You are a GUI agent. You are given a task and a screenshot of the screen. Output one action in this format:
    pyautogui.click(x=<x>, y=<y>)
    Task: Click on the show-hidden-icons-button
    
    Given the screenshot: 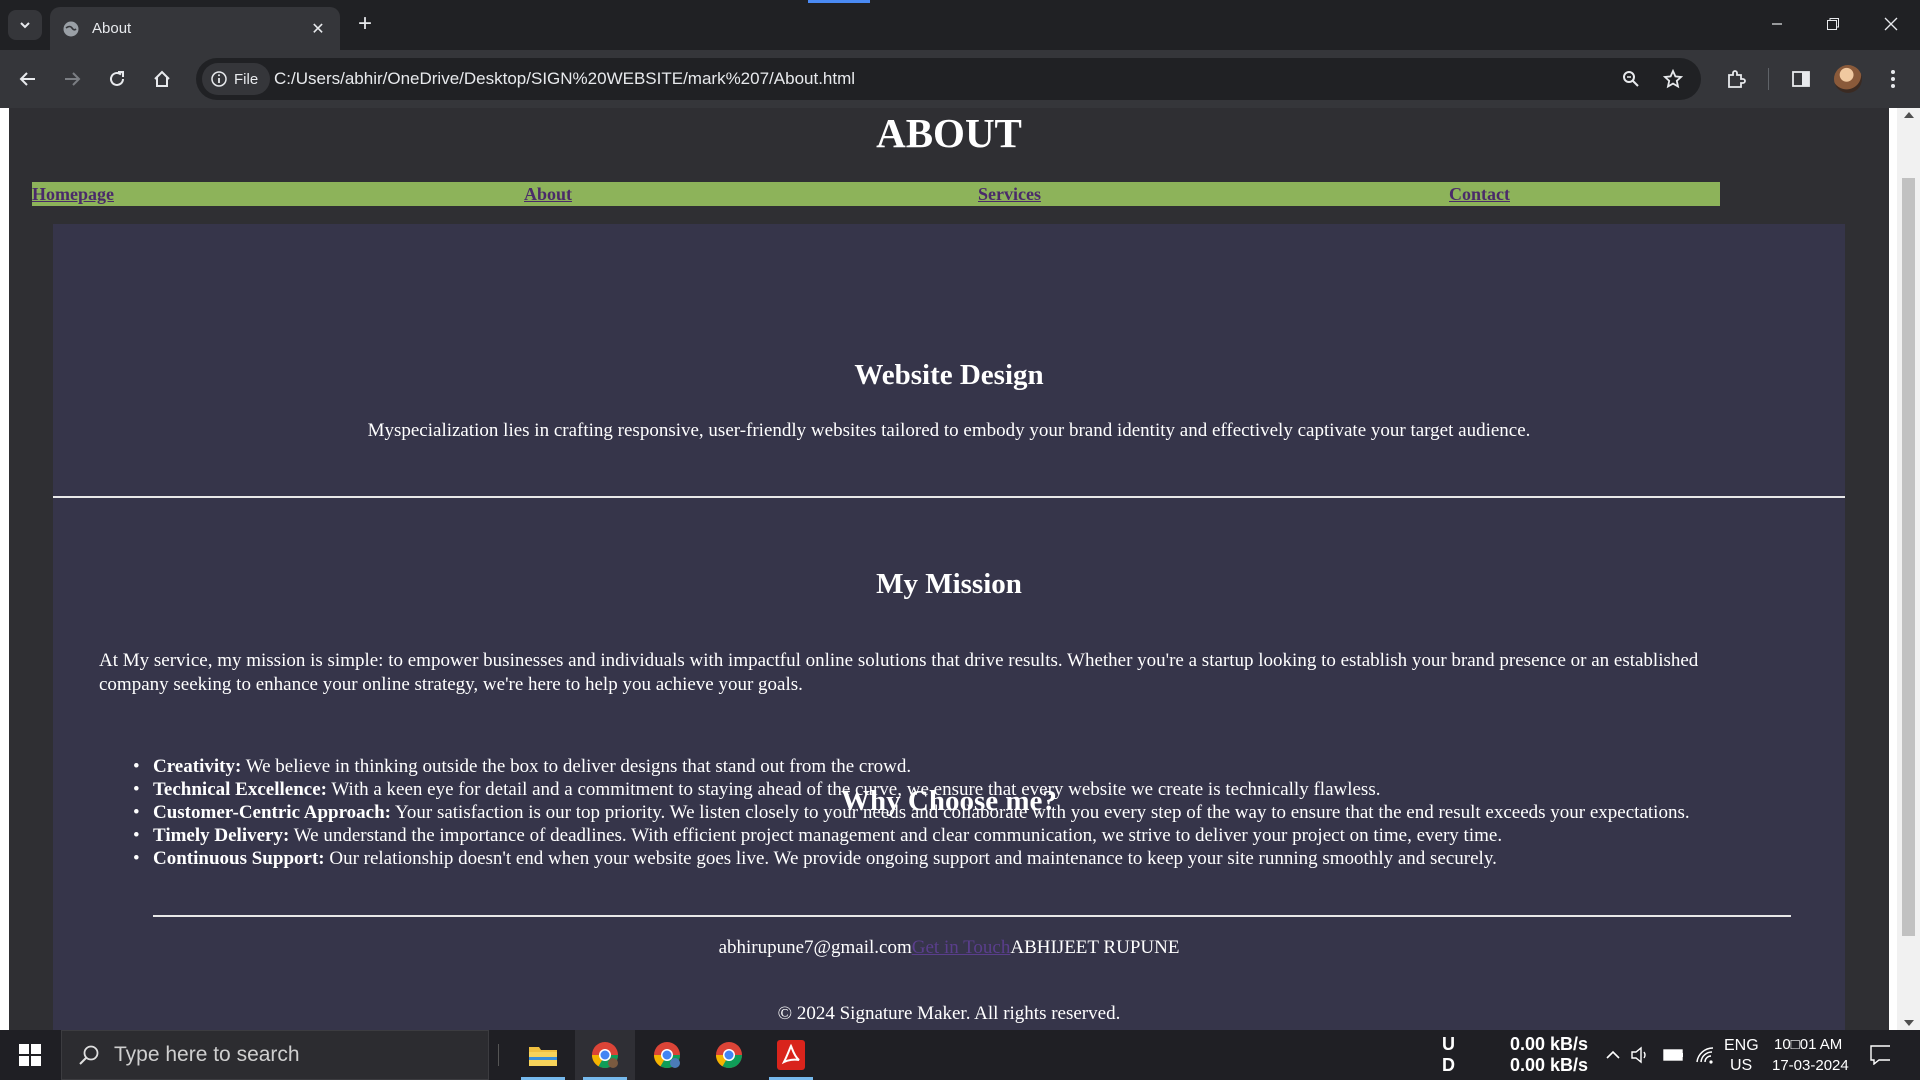 What is the action you would take?
    pyautogui.click(x=1613, y=1055)
    